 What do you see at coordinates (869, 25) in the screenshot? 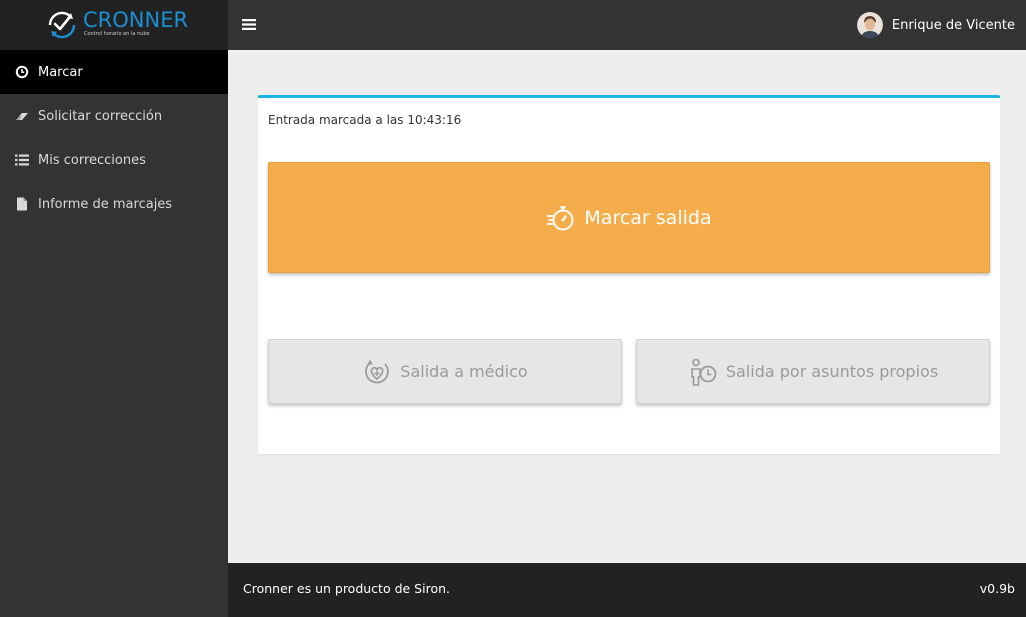
I see `avatar` at bounding box center [869, 25].